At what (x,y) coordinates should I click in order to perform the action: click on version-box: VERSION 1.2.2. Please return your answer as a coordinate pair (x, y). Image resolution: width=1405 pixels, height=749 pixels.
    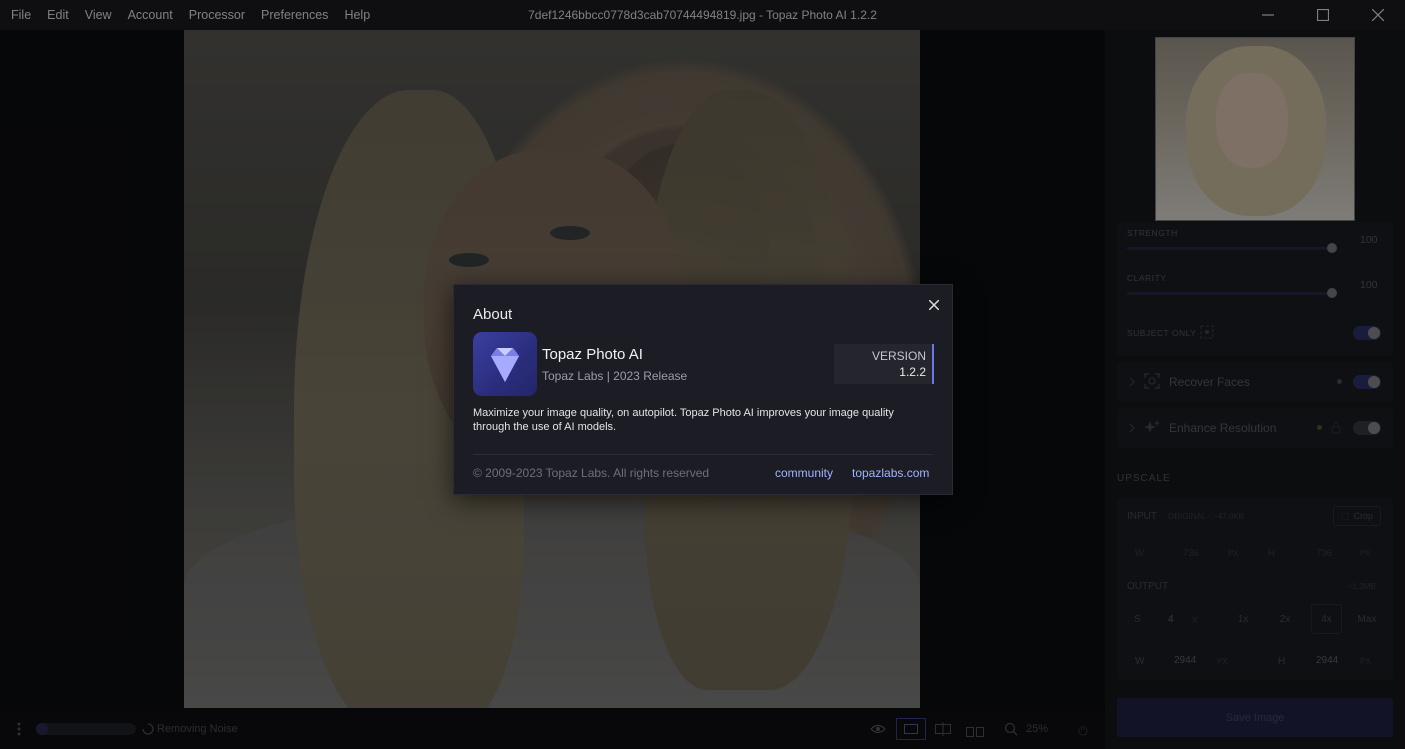
    Looking at the image, I should click on (884, 364).